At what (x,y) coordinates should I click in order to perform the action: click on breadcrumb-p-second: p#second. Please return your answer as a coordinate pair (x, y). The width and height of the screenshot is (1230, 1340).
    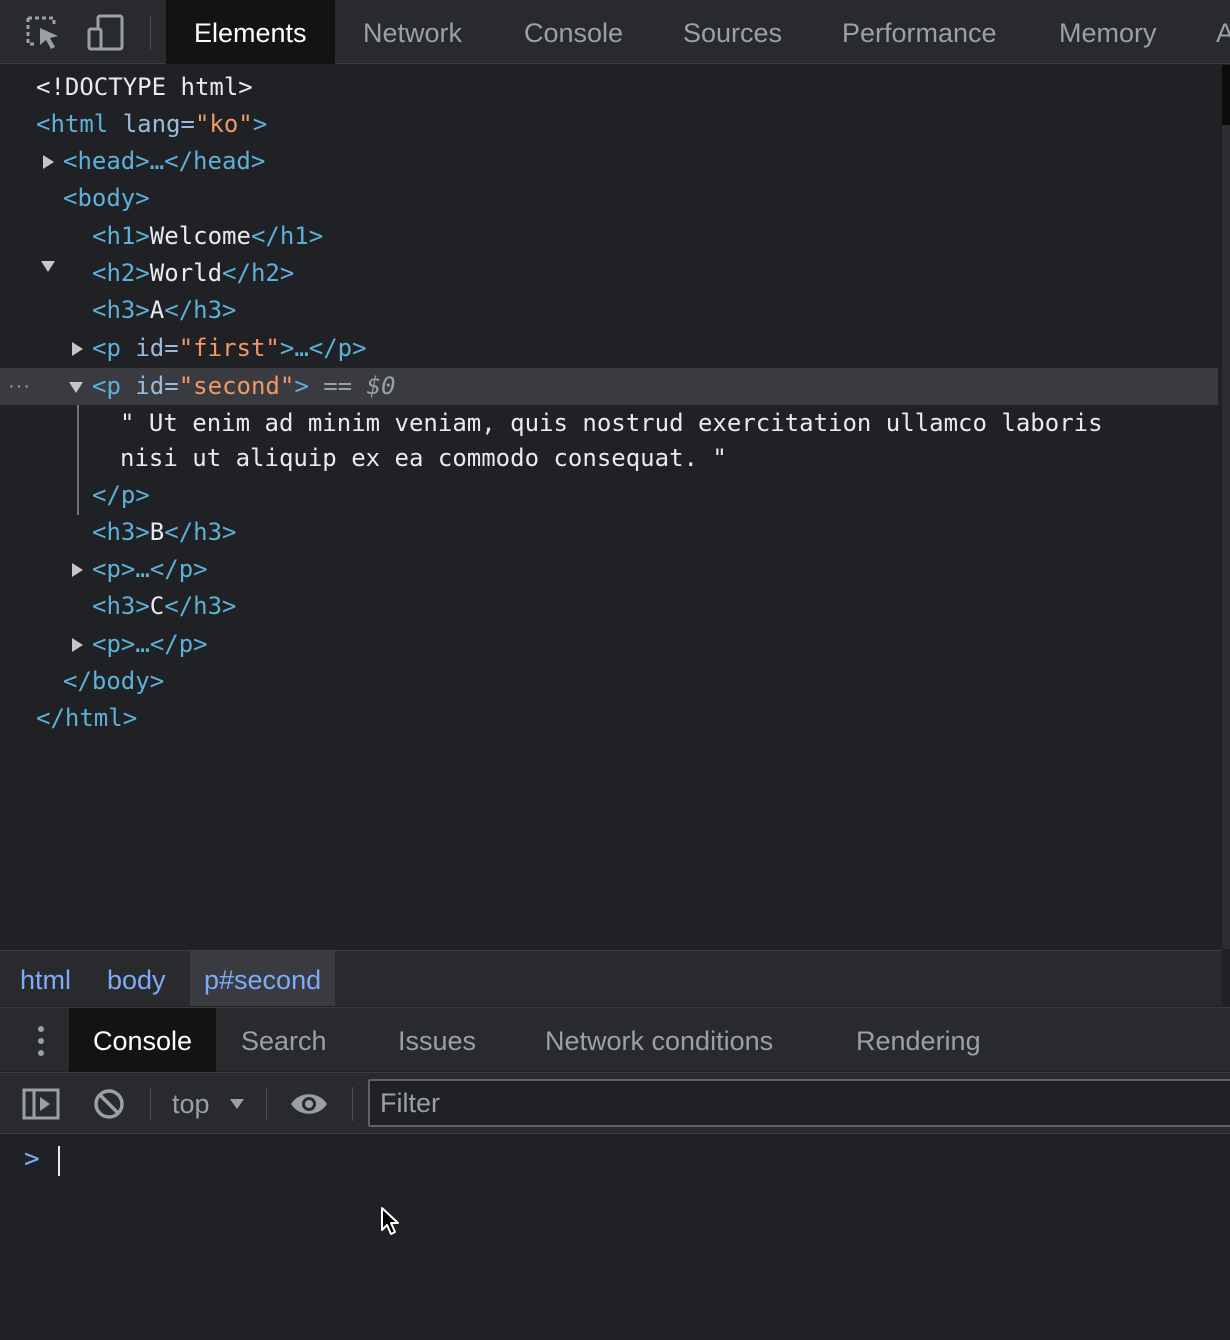
    Looking at the image, I should click on (263, 978).